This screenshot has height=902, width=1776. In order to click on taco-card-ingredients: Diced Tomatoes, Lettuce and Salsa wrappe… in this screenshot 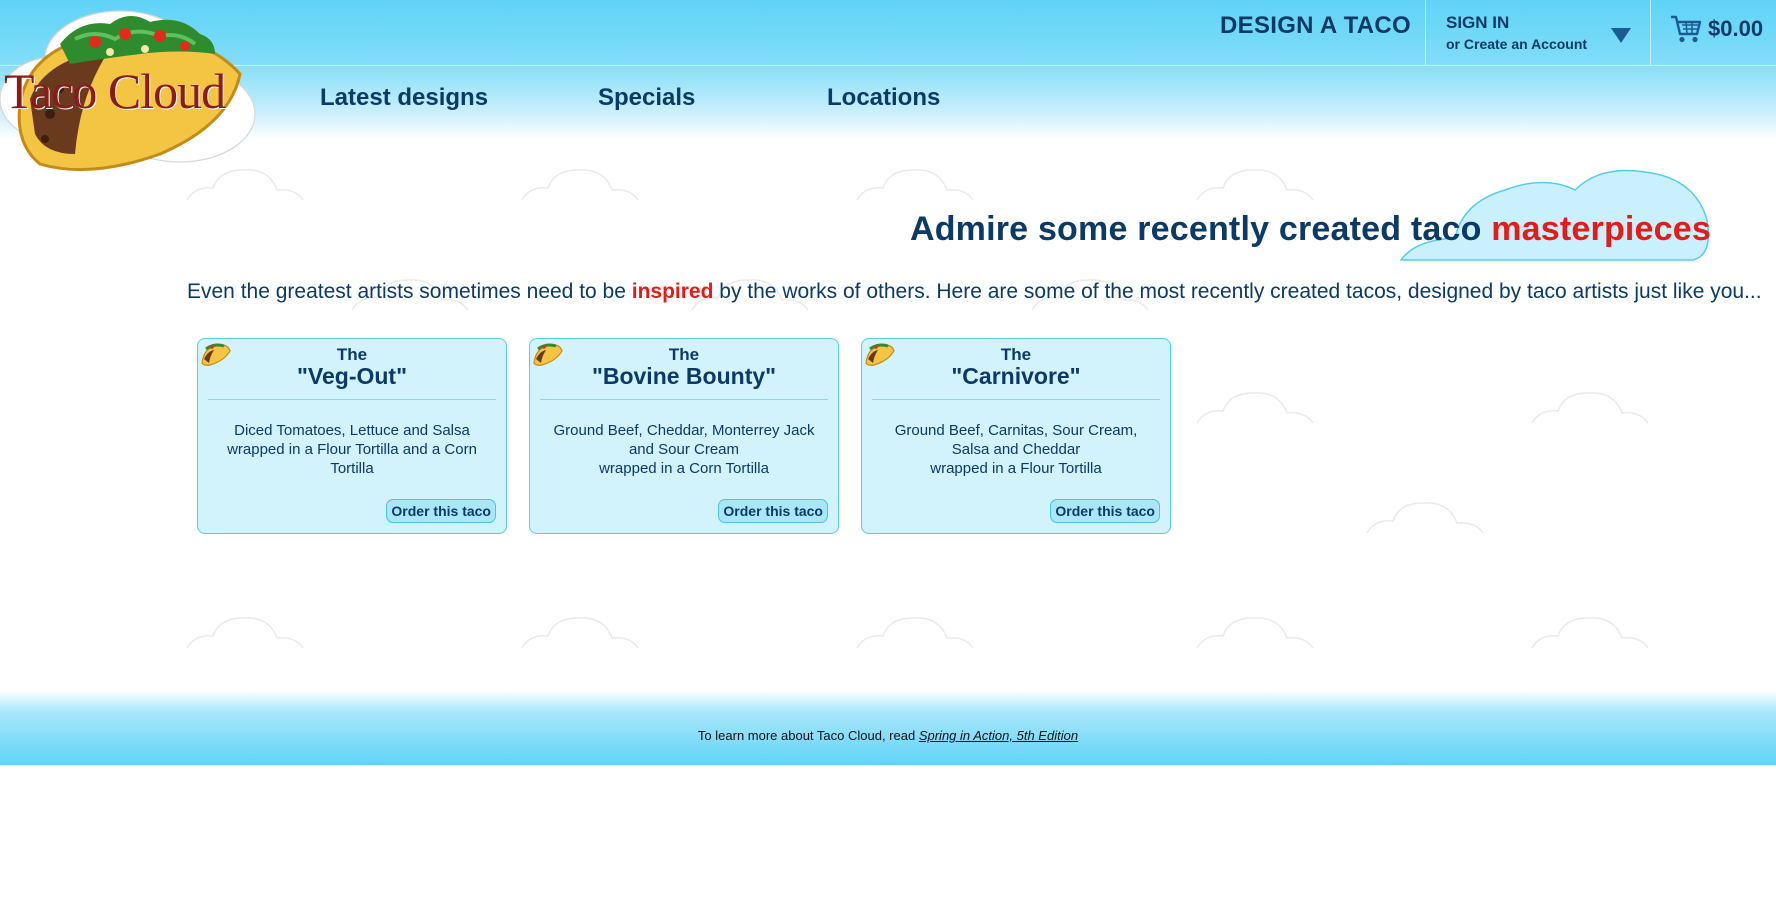, I will do `click(352, 449)`.